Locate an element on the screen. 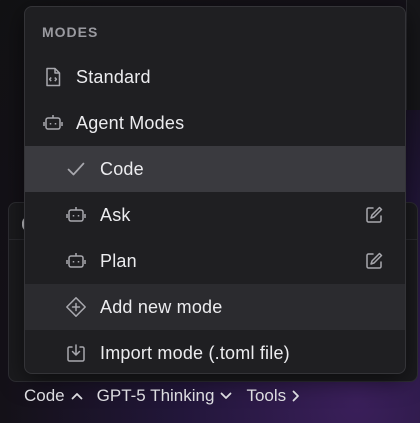  check-icon is located at coordinates (76, 169).